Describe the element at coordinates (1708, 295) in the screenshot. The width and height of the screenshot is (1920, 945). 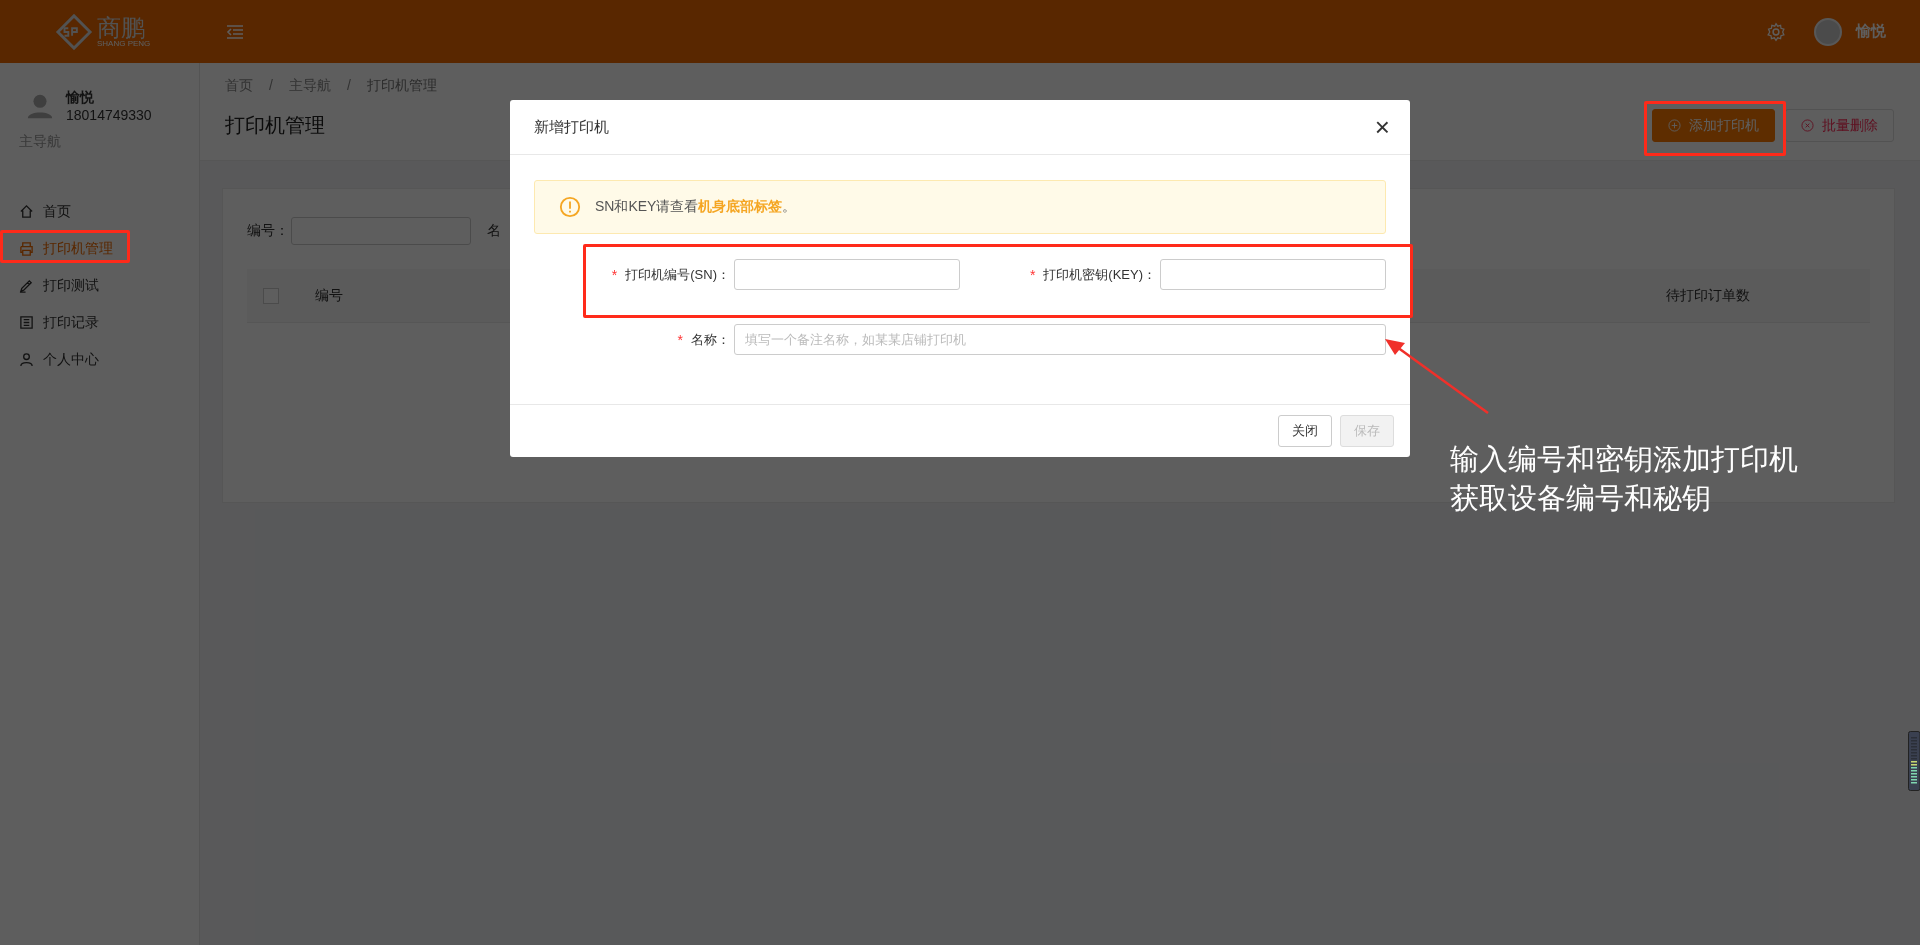
I see `column-header: 待打印订单数` at that location.